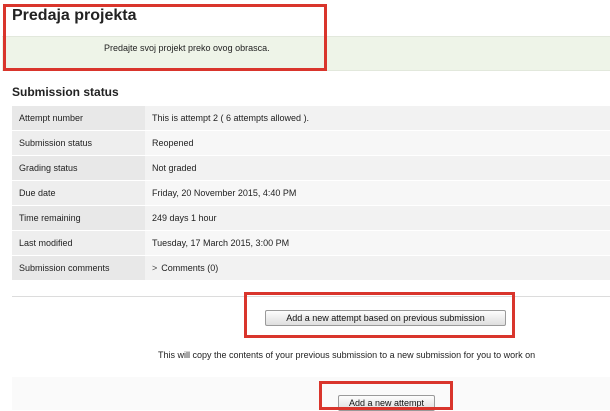 This screenshot has width=610, height=411. What do you see at coordinates (377, 168) in the screenshot?
I see `grading-status-value: Not graded` at bounding box center [377, 168].